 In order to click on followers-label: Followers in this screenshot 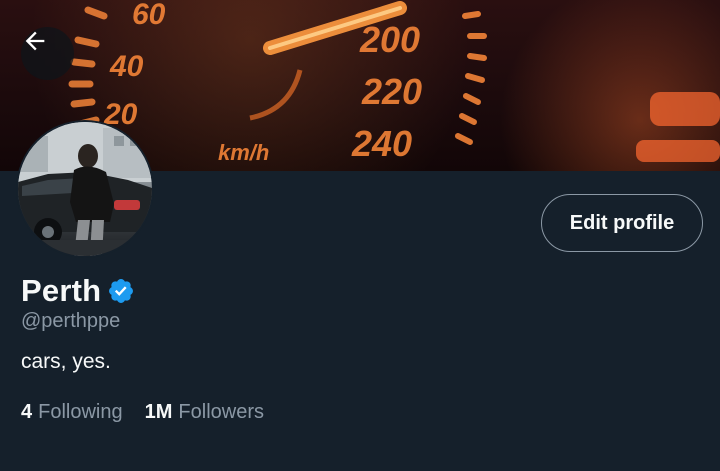, I will do `click(221, 412)`.